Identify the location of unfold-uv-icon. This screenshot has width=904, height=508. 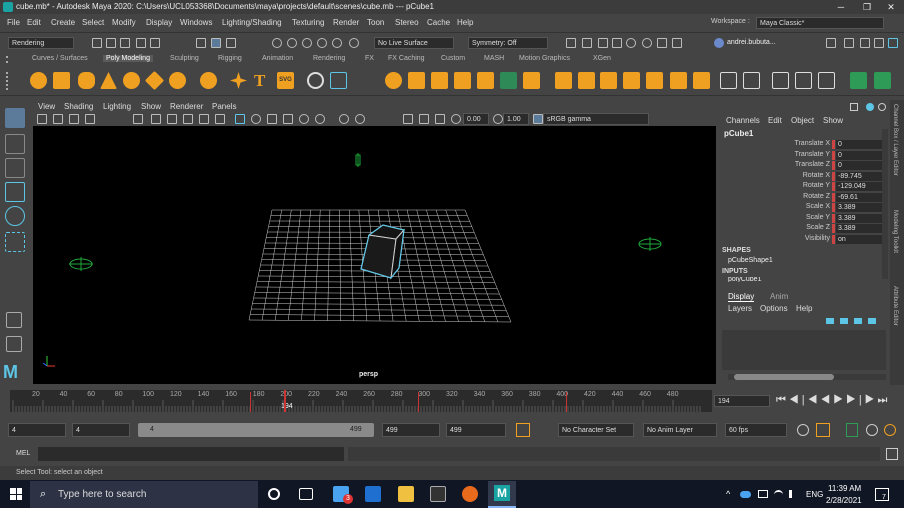
(608, 80).